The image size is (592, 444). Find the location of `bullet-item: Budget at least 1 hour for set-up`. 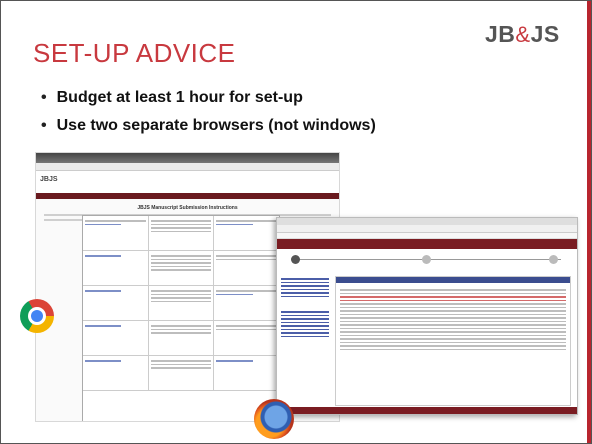

bullet-item: Budget at least 1 hour for set-up is located at coordinates (208, 98).